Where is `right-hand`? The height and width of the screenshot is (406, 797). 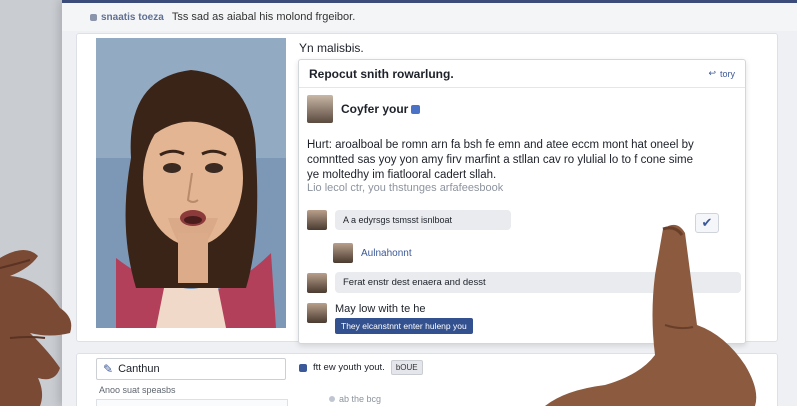
right-hand is located at coordinates (651, 315).